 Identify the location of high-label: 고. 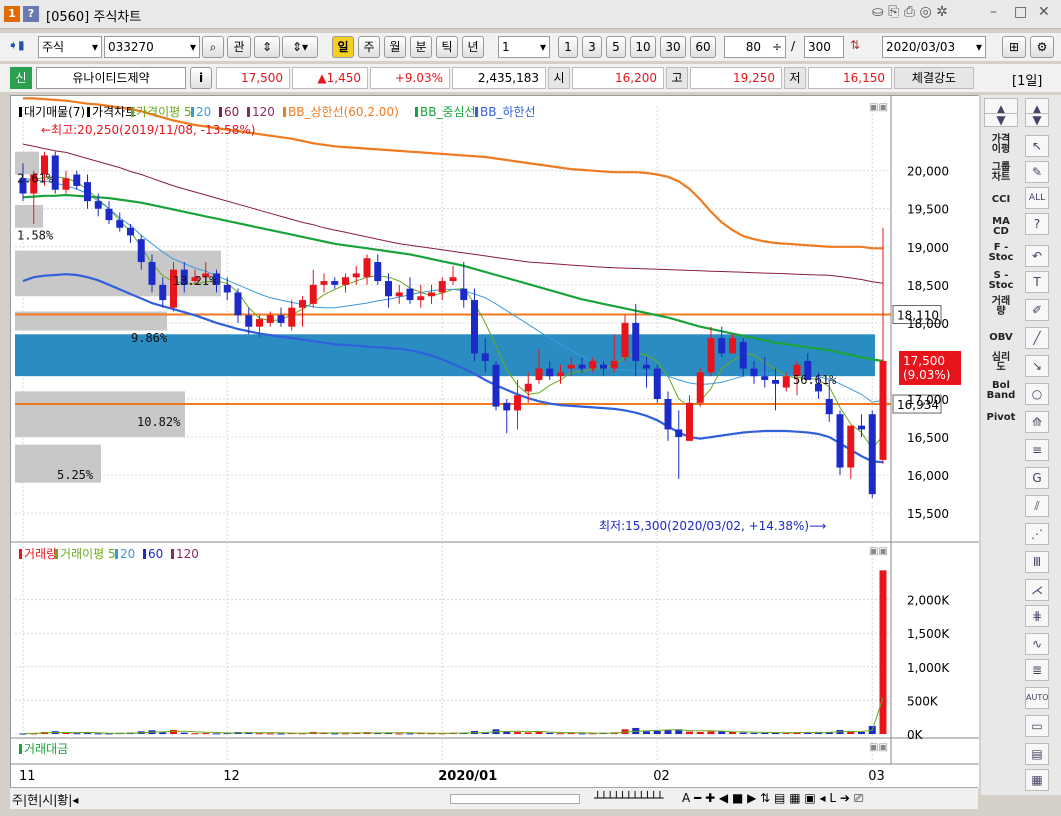
(677, 78).